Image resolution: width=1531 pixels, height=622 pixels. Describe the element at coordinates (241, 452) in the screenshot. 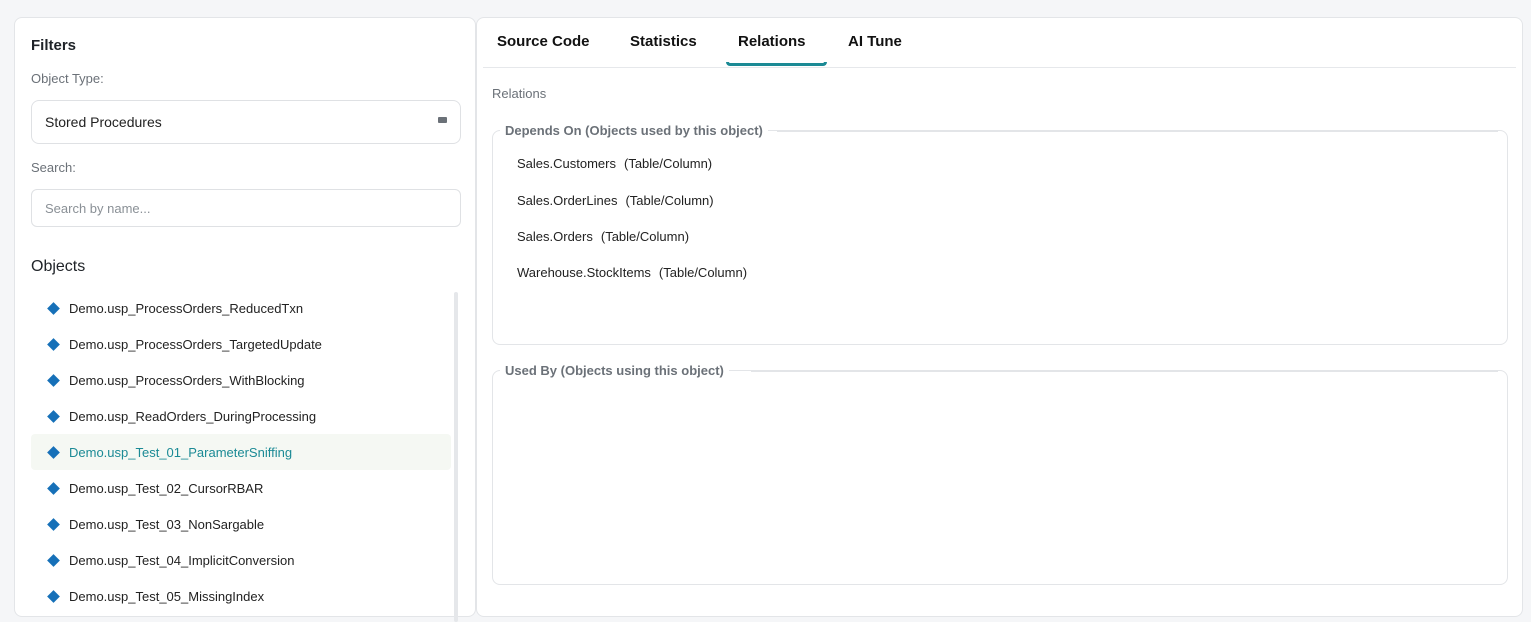

I see `list-item-selected: Demo.usp_Test_01_ParameterSniffing` at that location.